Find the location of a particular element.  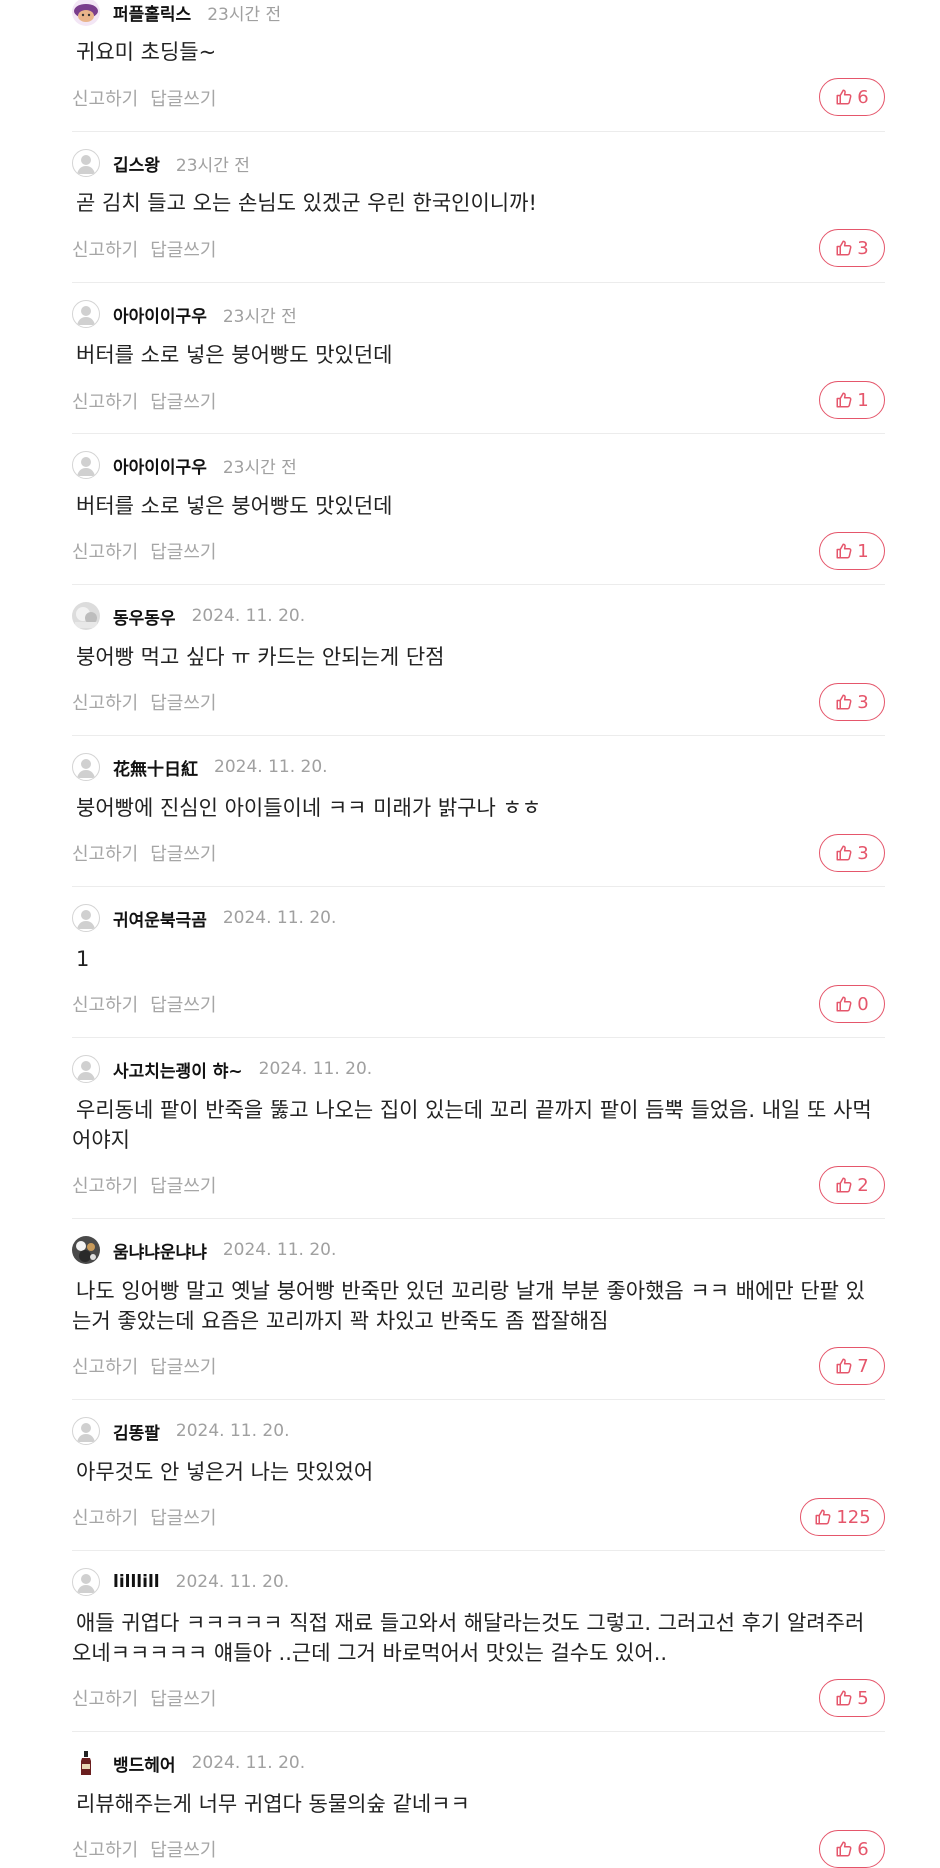

like-count: 1 is located at coordinates (863, 551).